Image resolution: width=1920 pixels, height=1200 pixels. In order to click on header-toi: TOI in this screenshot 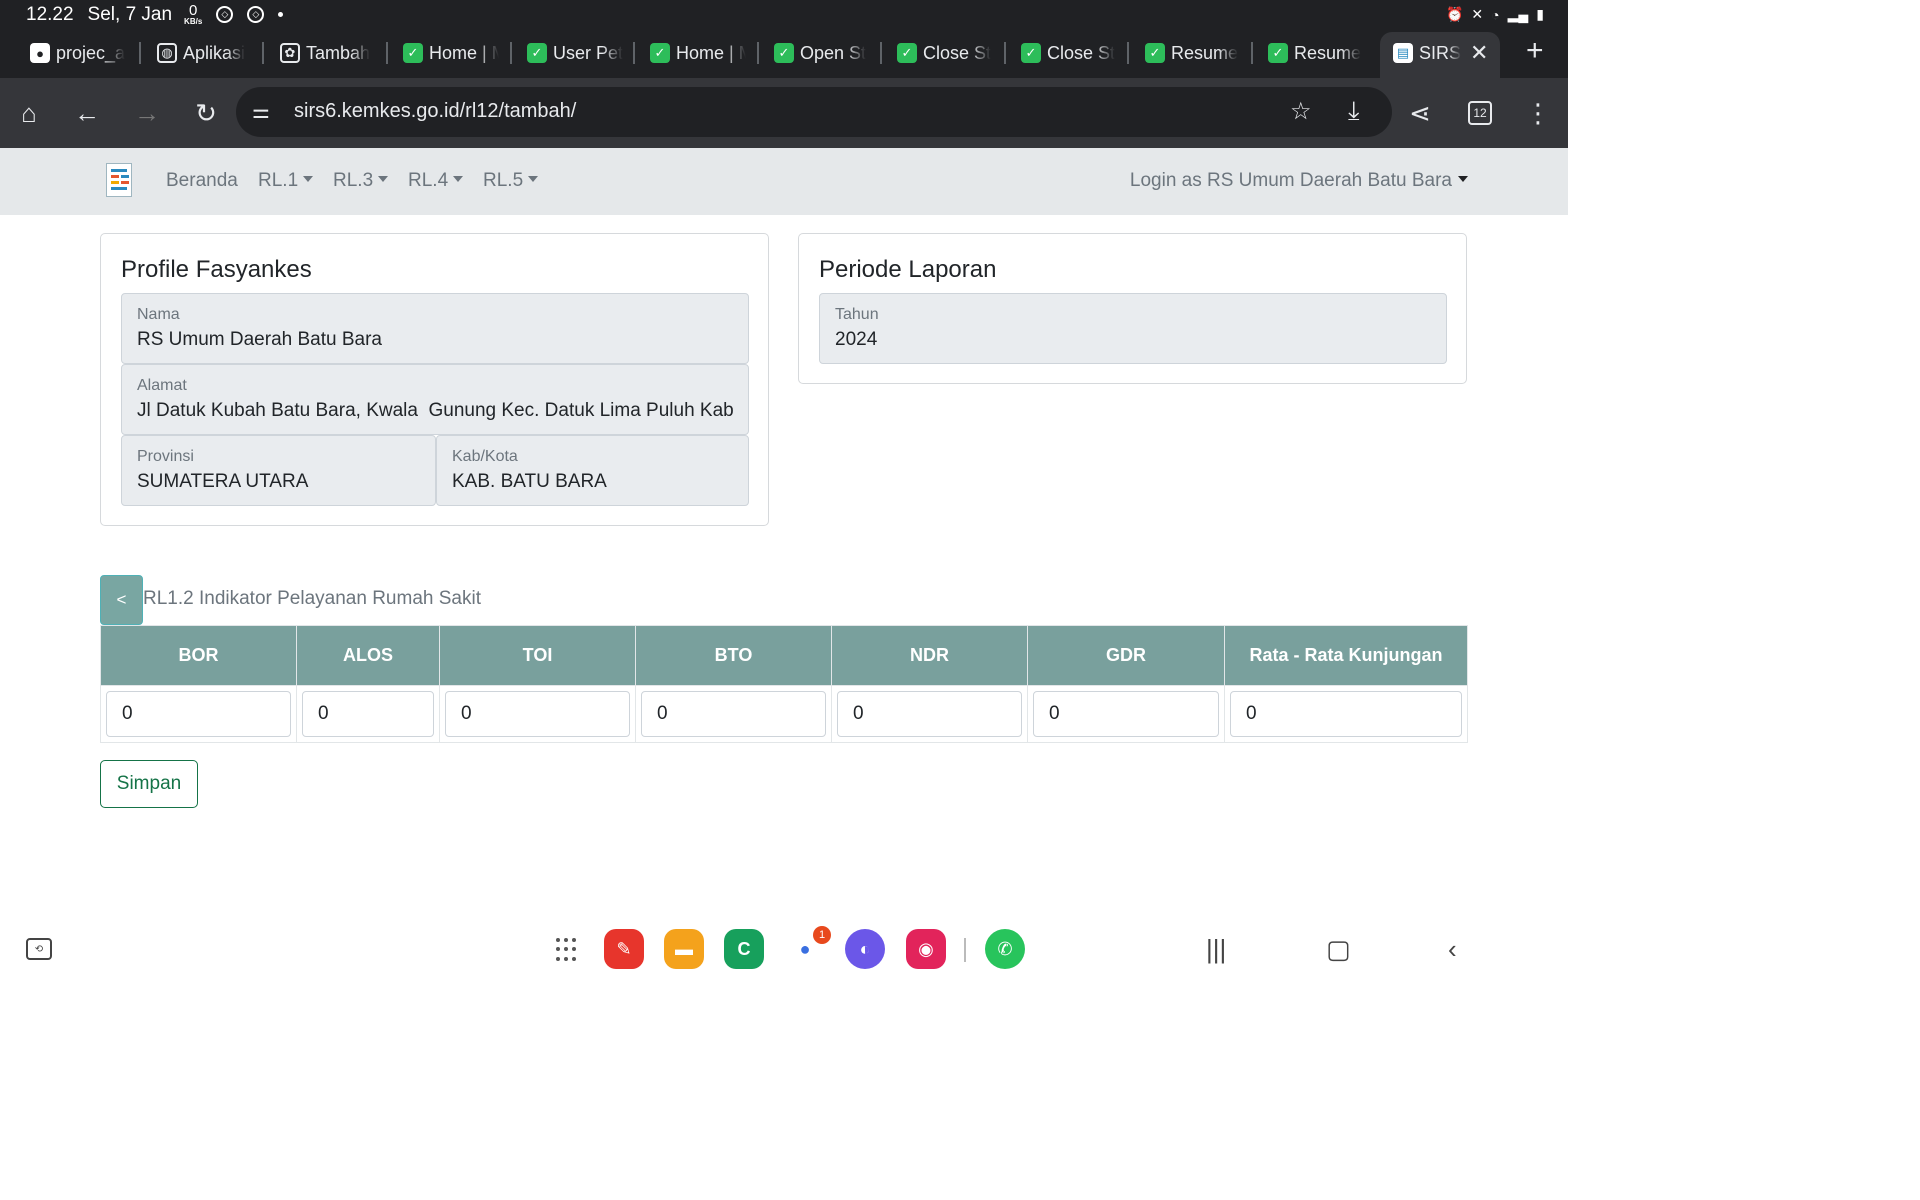, I will do `click(537, 655)`.